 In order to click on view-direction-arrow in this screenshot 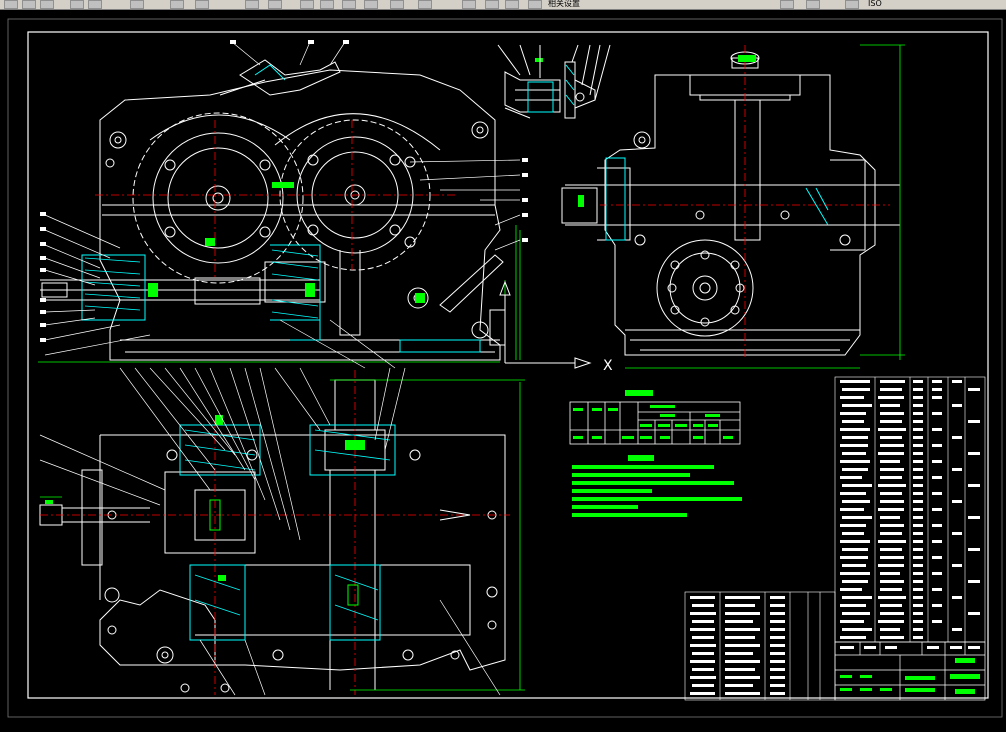, I will do `click(545, 324)`.